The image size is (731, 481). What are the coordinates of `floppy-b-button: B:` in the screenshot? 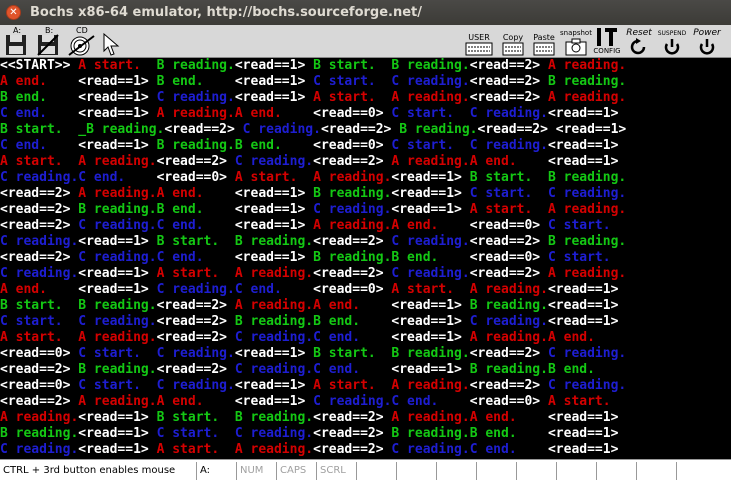 It's located at (48, 41).